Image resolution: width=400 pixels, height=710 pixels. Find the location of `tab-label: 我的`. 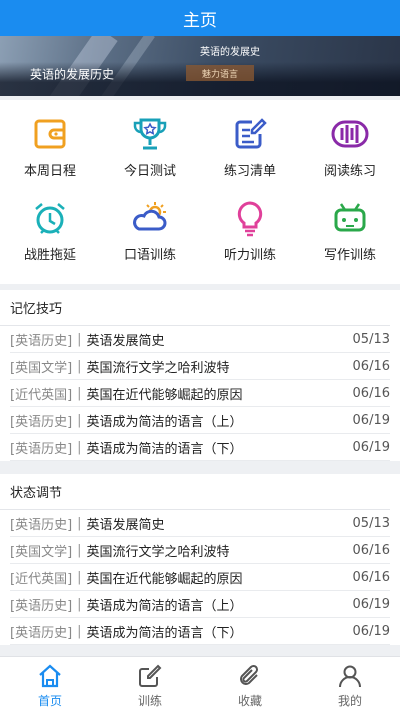

tab-label: 我的 is located at coordinates (349, 701).